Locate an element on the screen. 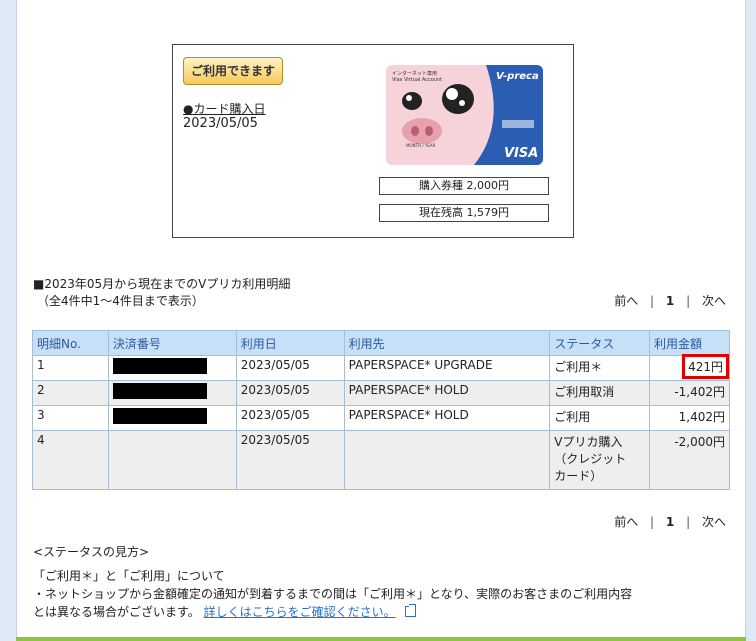  status-legend-title: <ステータスの見方> is located at coordinates (91, 552).